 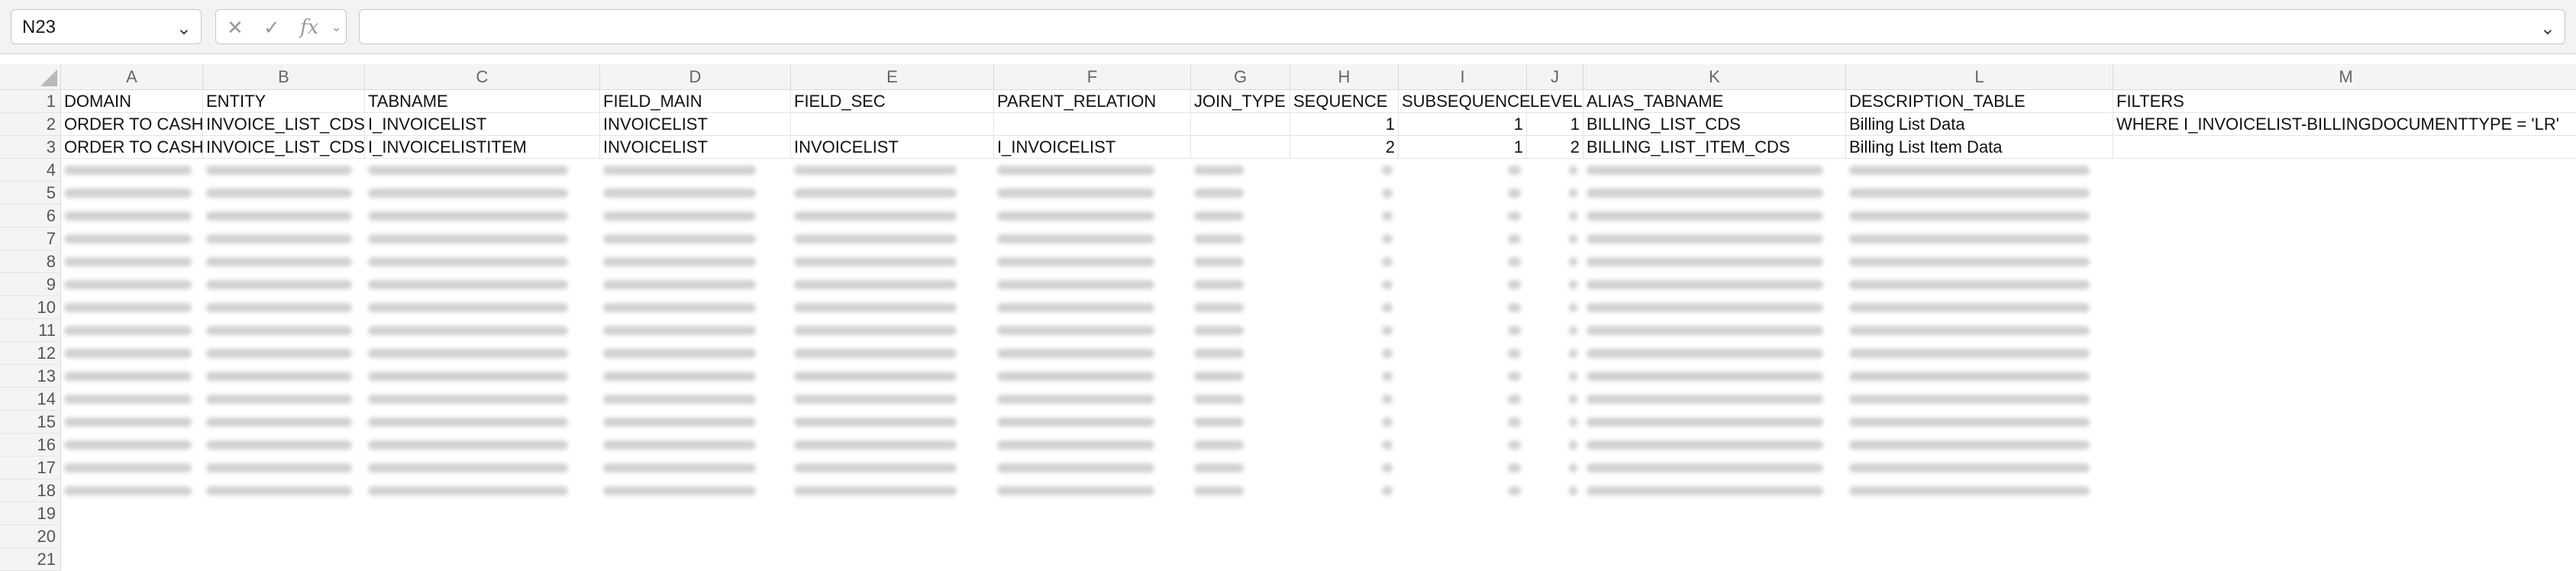 I want to click on cell-a3: ORDER TO CASH, so click(x=132, y=147).